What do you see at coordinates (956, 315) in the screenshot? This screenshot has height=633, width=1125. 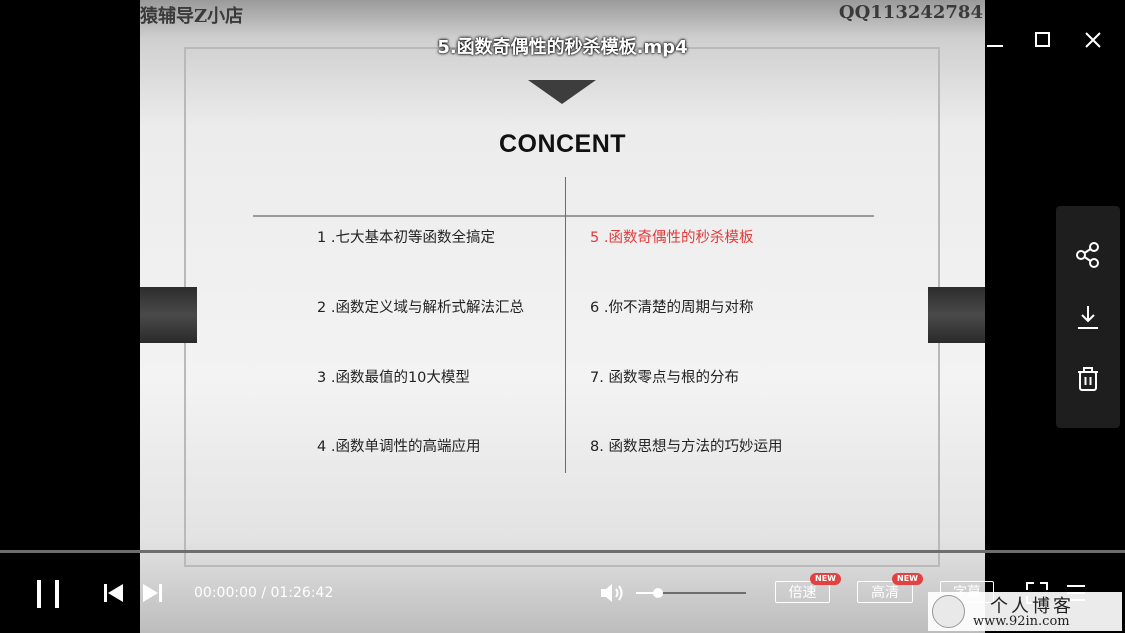 I see `right-tab-decoration` at bounding box center [956, 315].